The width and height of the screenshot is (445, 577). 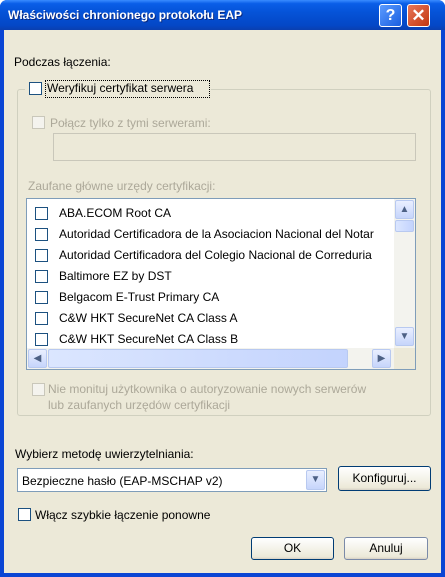 I want to click on scroll-corner, so click(x=404, y=358).